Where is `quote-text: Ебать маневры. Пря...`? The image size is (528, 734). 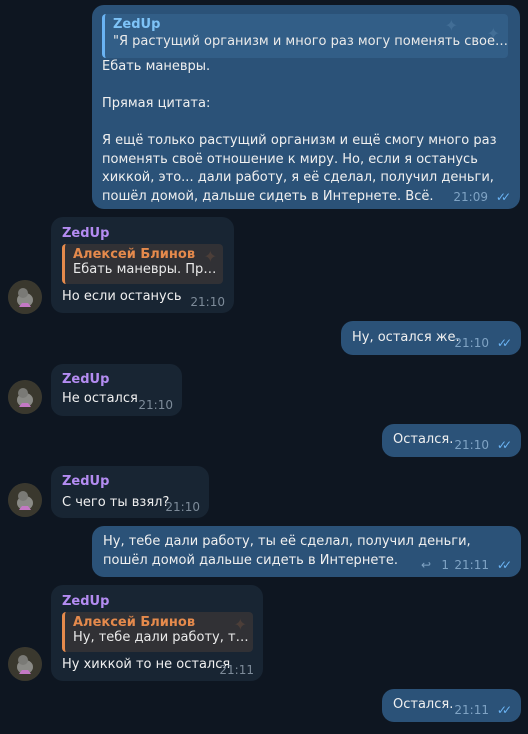
quote-text: Ебать маневры. Пря... is located at coordinates (148, 269).